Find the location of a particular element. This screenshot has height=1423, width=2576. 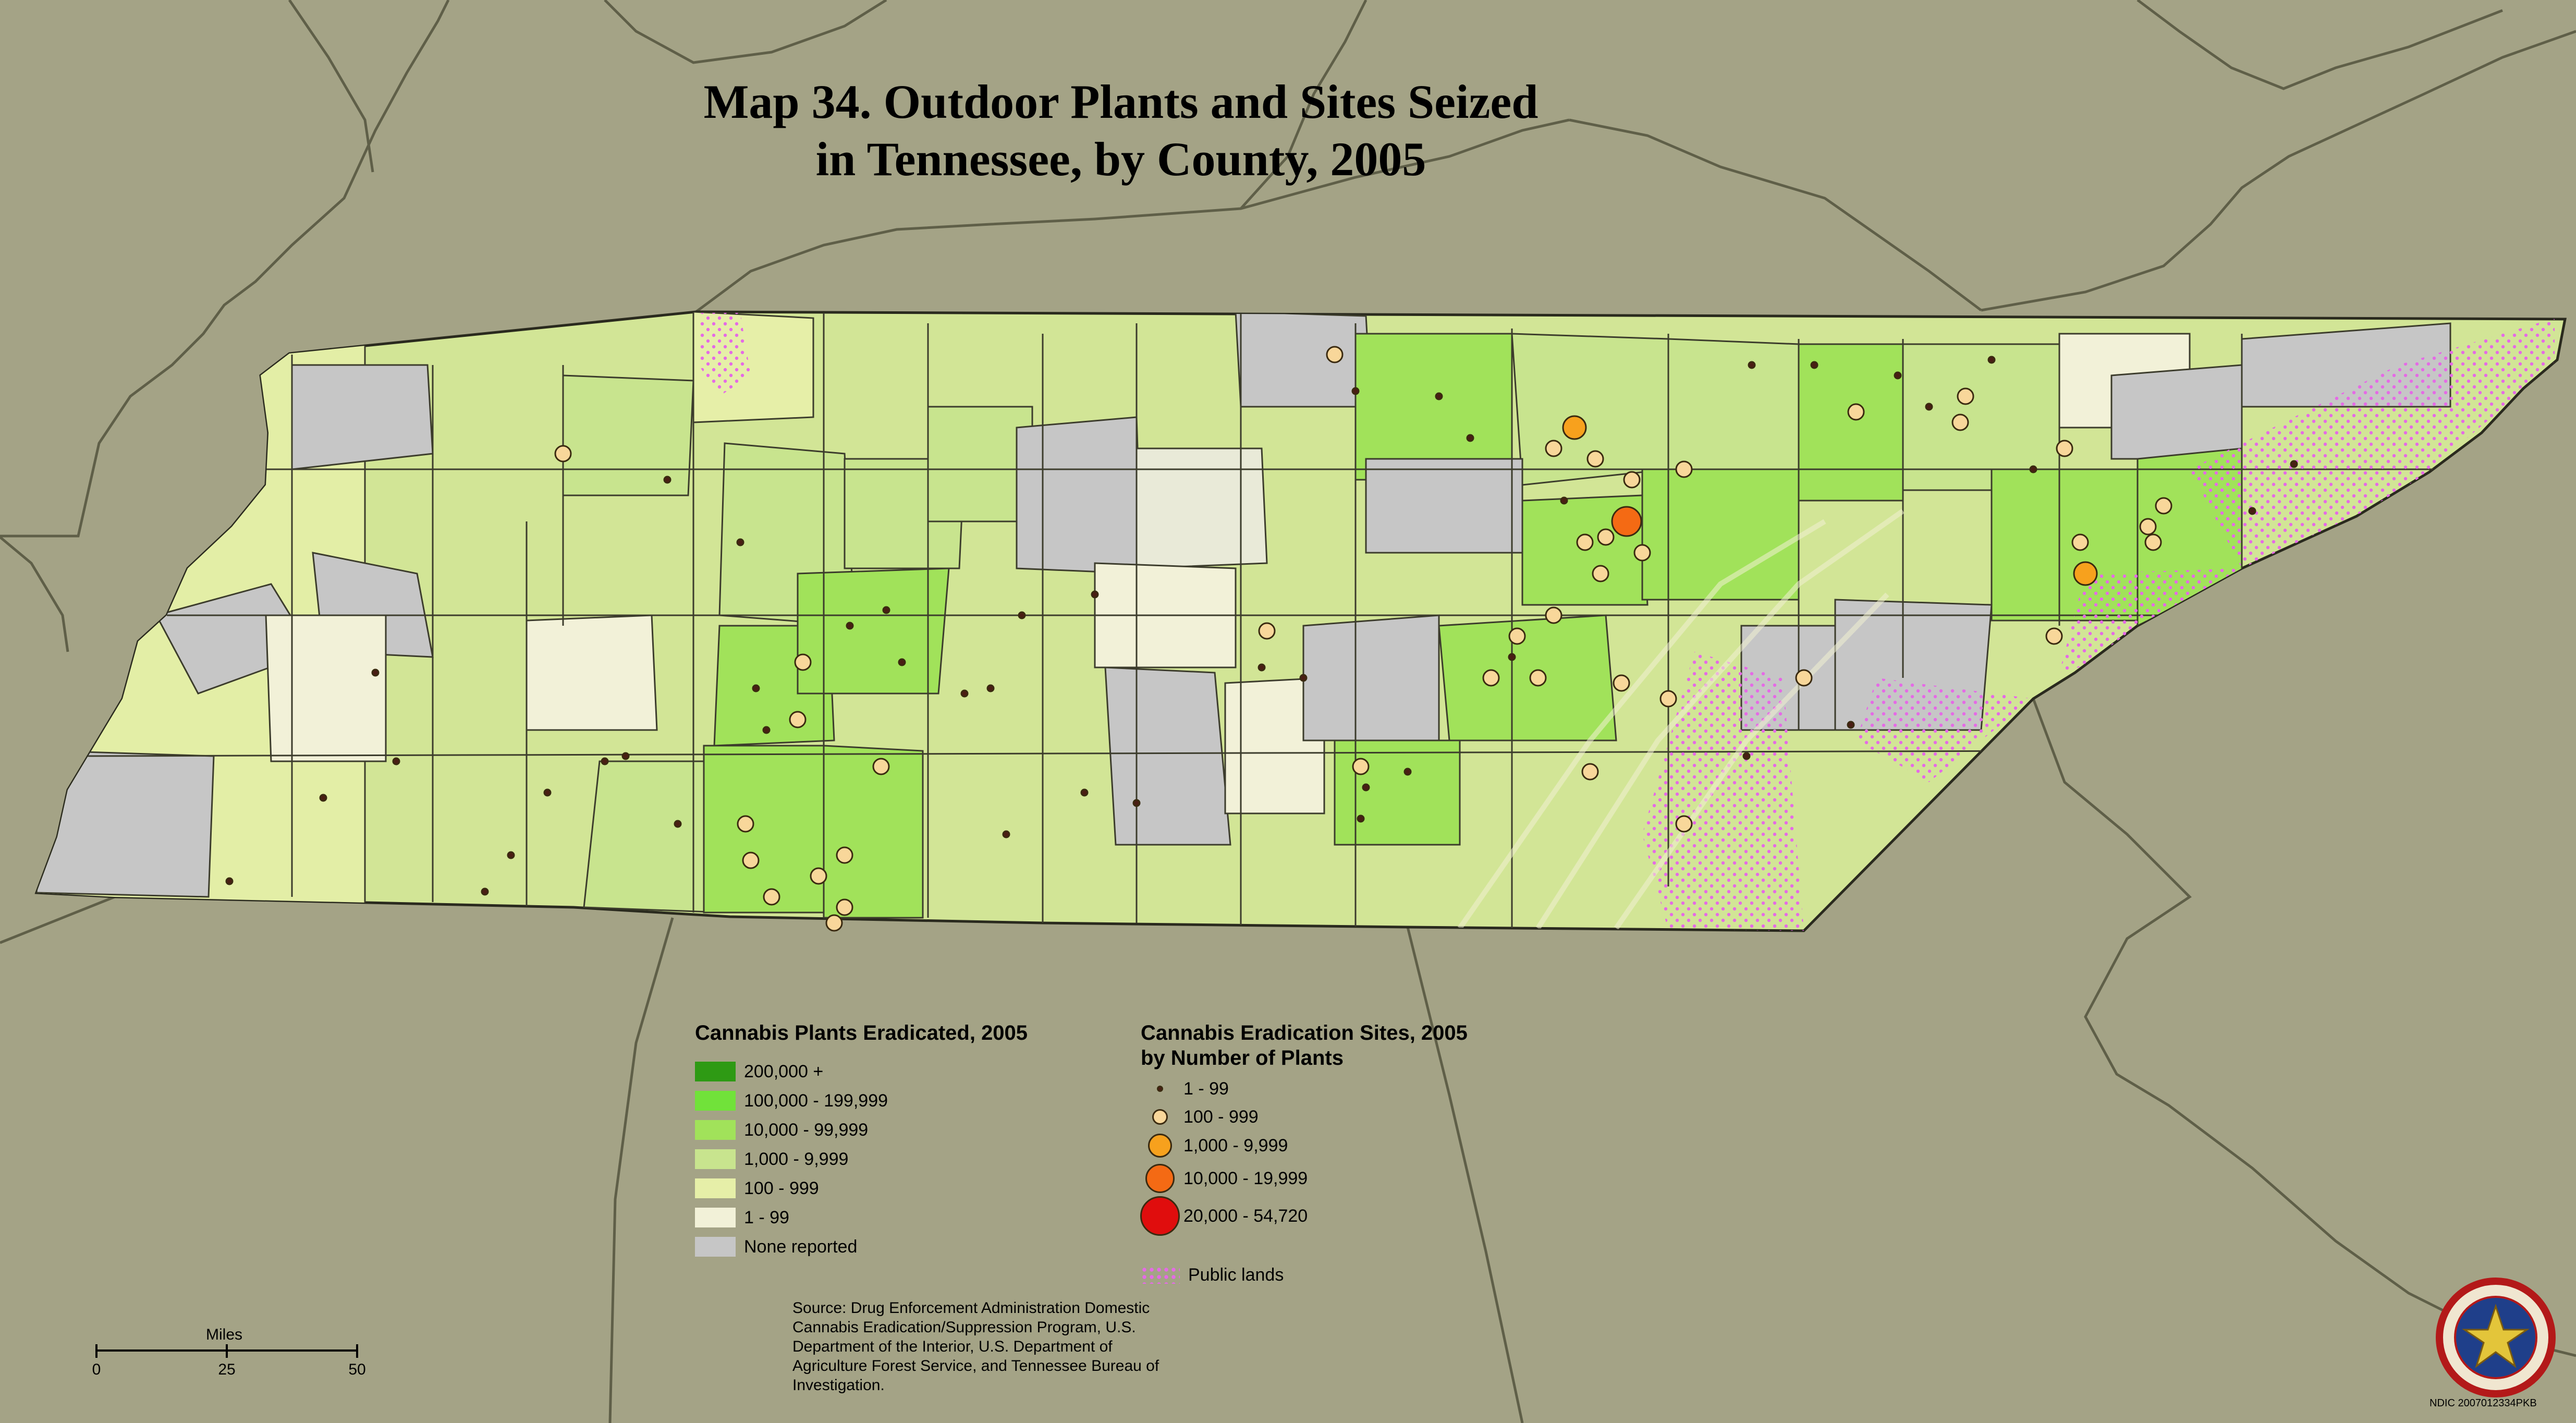

legend-plants-item: None reported is located at coordinates (776, 1247).